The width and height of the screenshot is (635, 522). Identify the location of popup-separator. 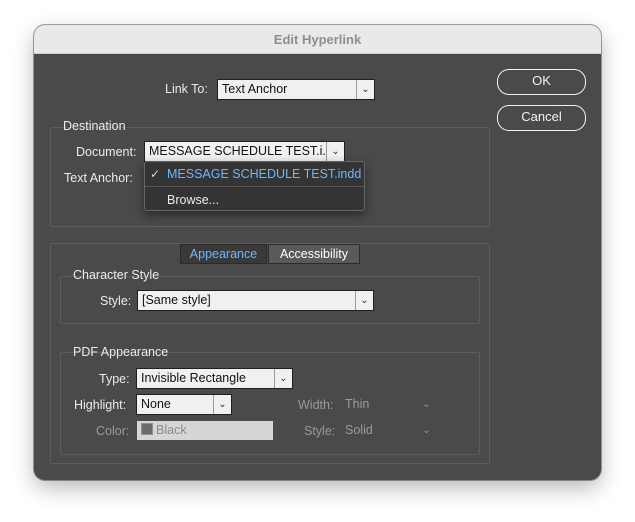
(254, 186).